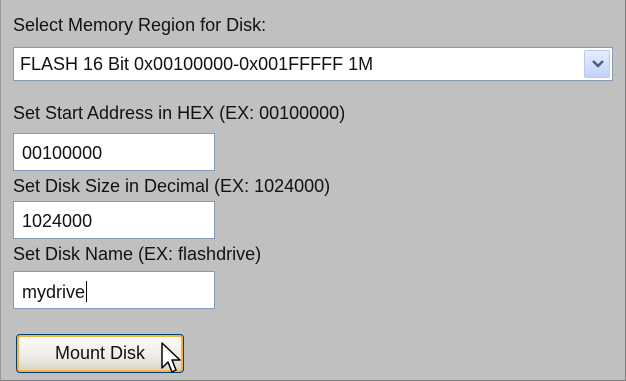 This screenshot has height=381, width=626. I want to click on memory-region-select: FLASH 16 Bit 0x00100000-0x001FFFFF 1M, so click(313, 64).